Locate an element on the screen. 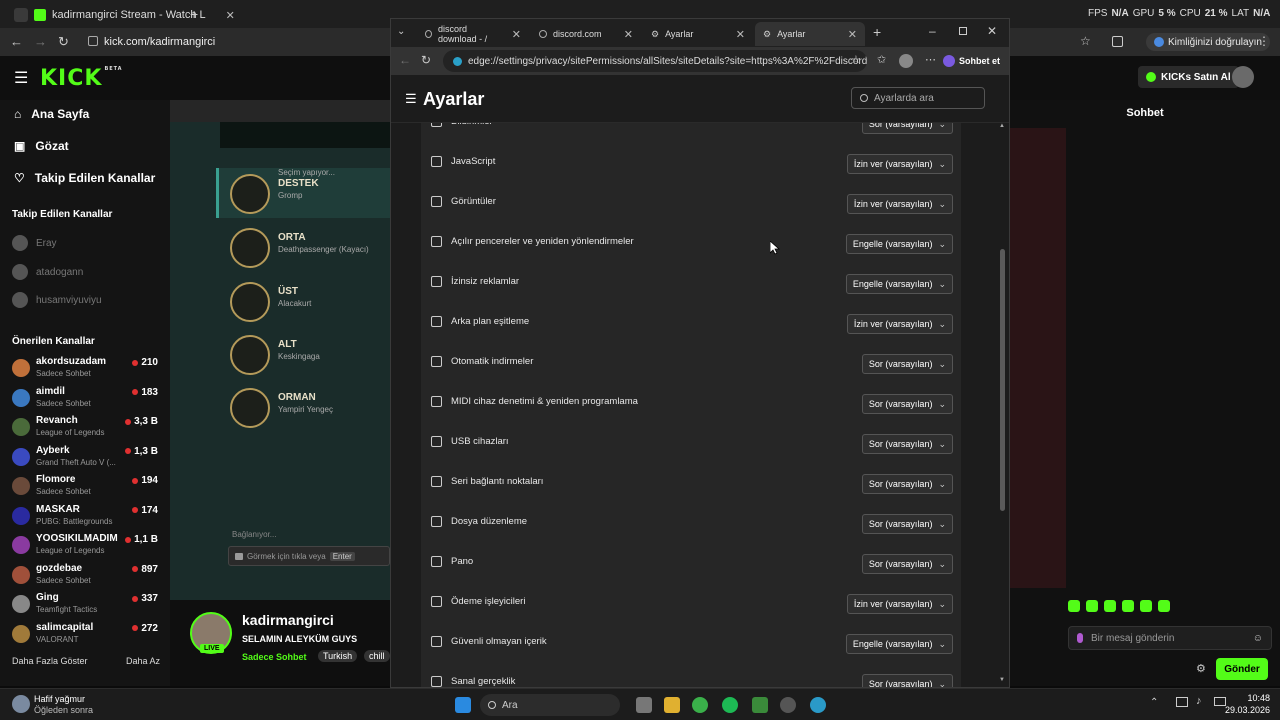  kicks-button: KICKs Satın Al is located at coordinates (1188, 77).